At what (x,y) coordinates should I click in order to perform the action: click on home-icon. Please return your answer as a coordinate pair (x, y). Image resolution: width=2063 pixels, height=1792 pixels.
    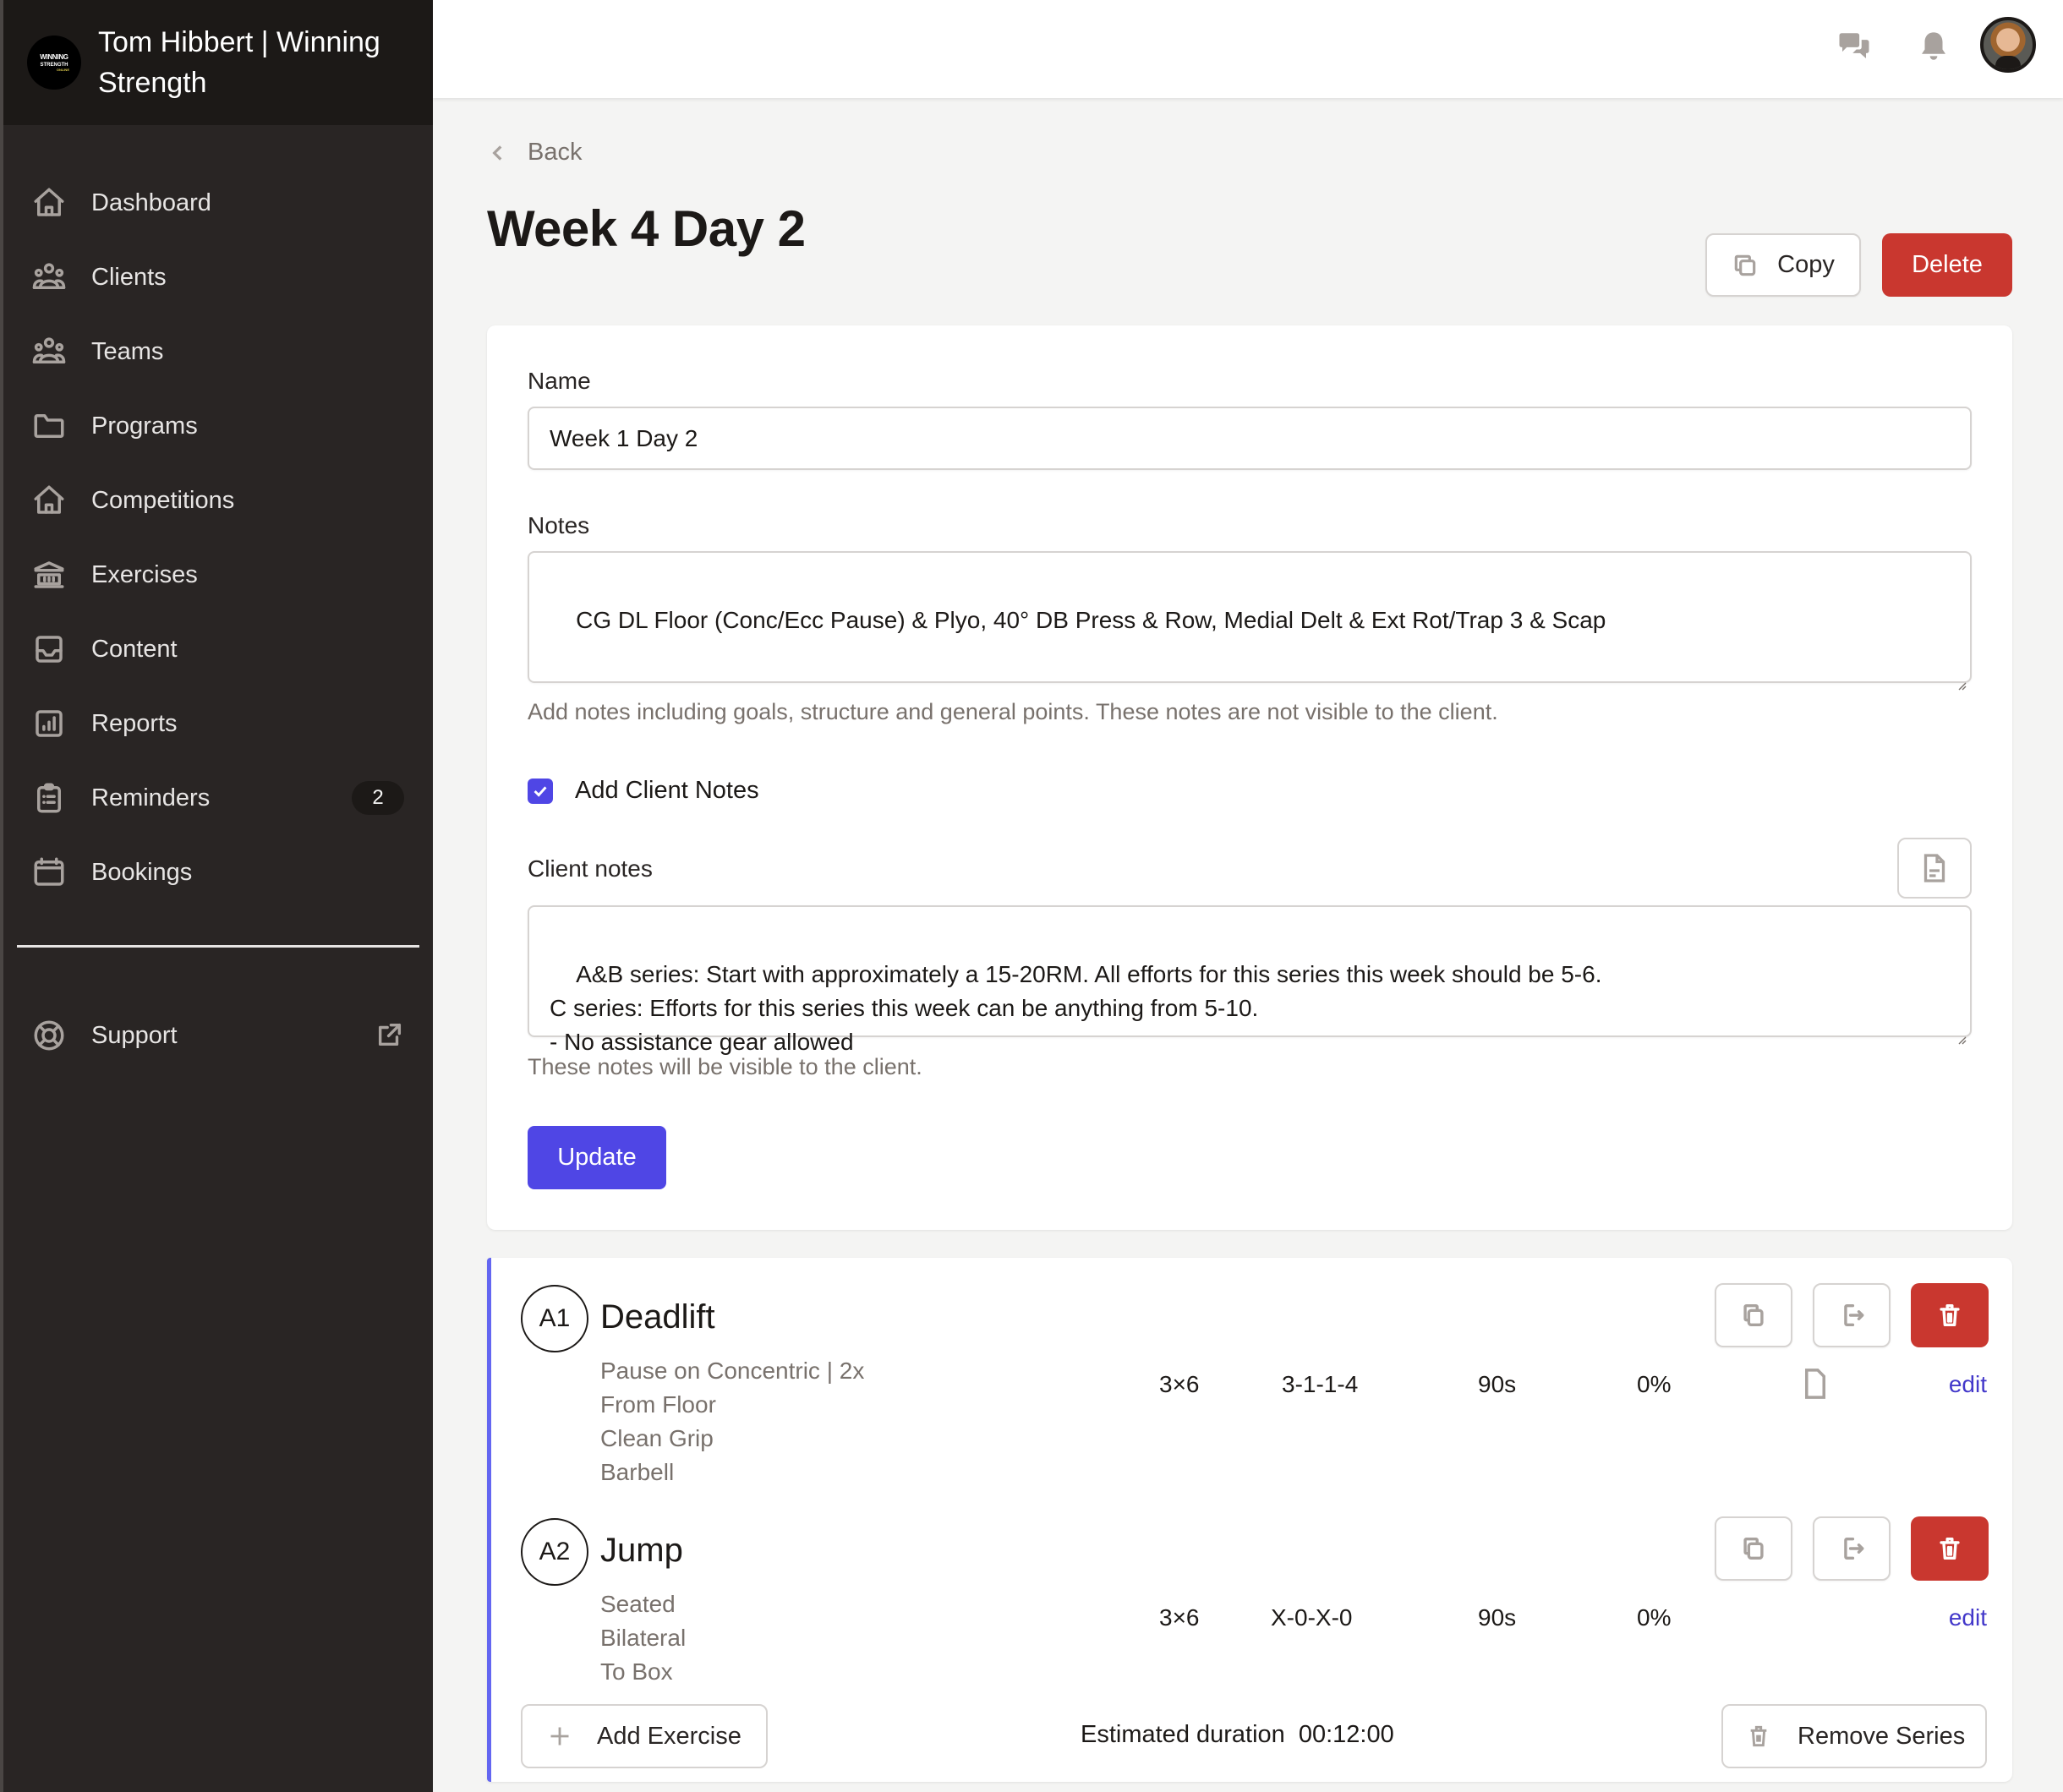
    Looking at the image, I should click on (49, 500).